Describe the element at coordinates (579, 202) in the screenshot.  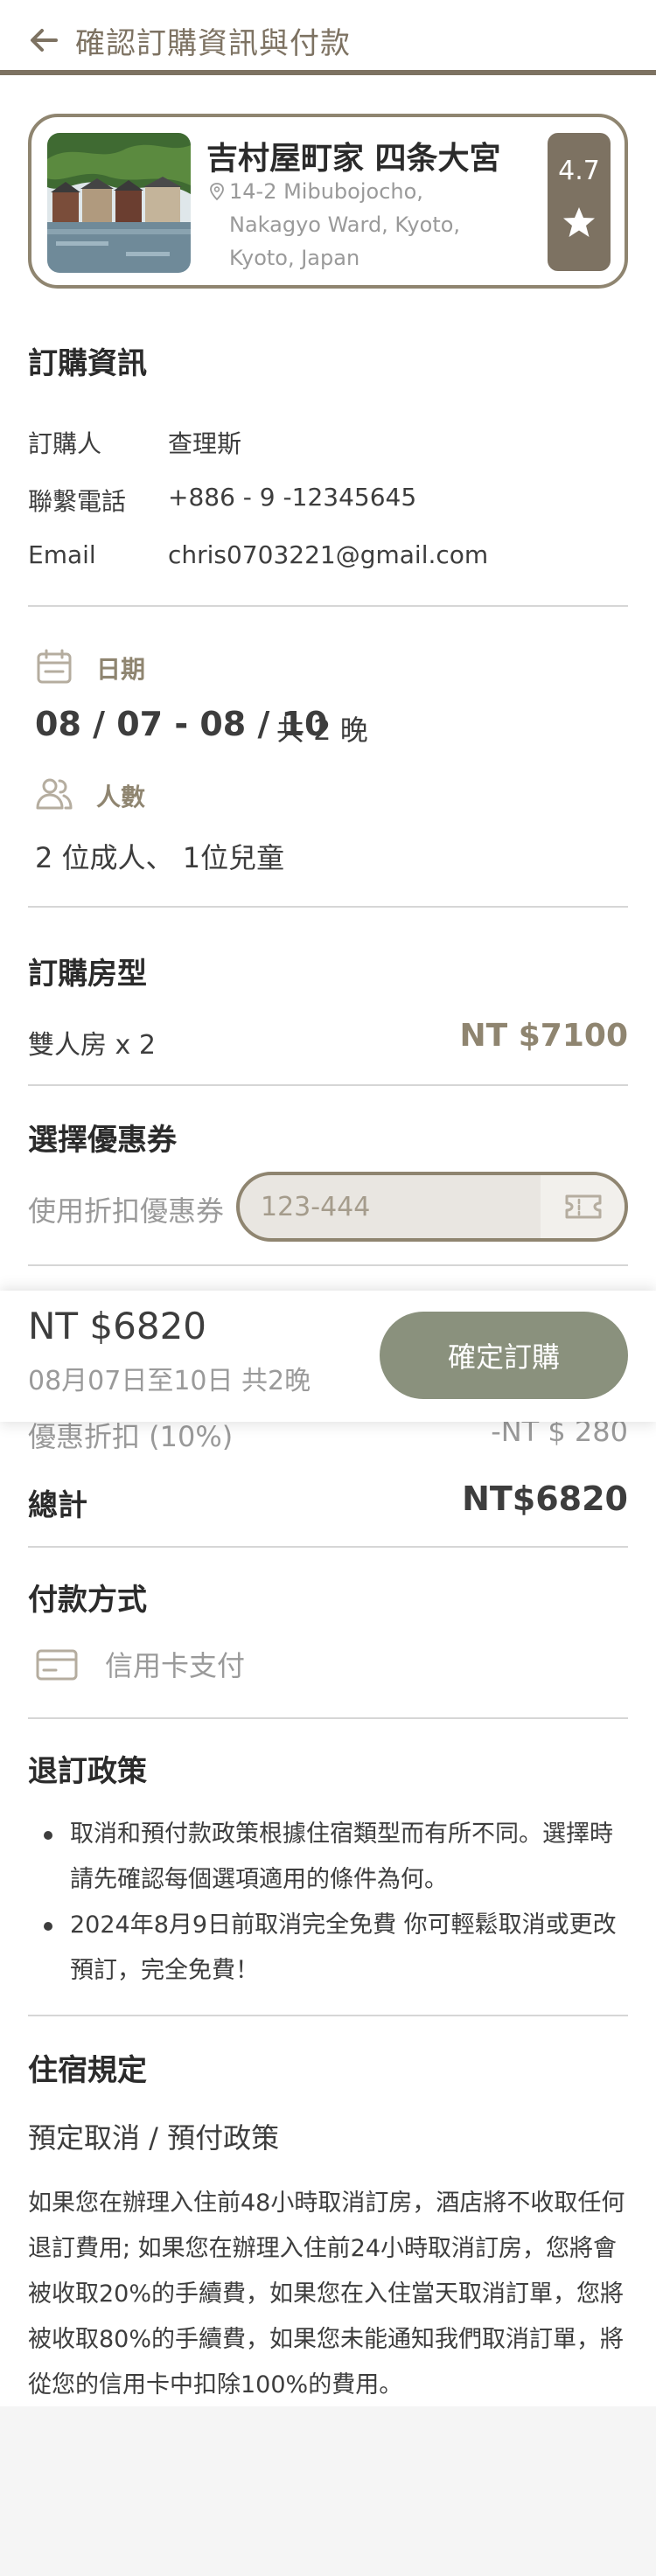
I see `rating-badge: 4.7` at that location.